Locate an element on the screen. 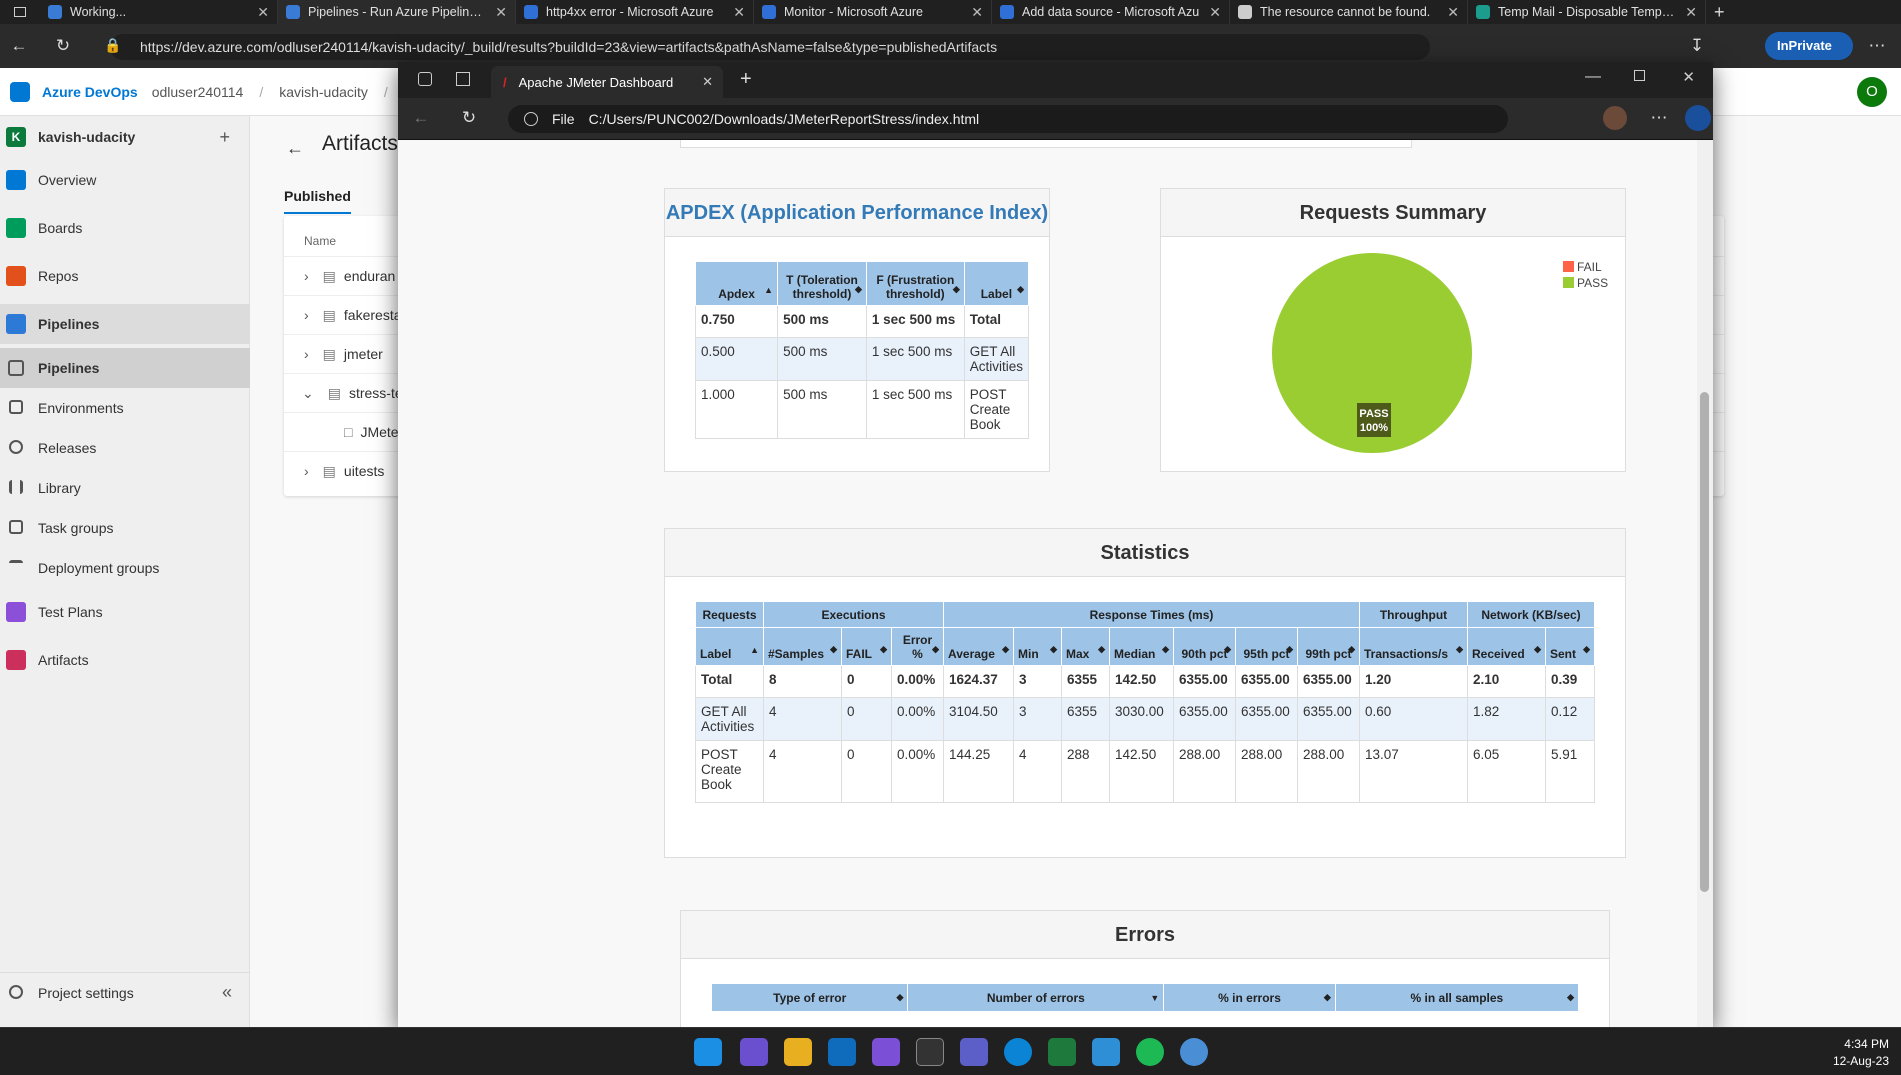  stats-col-header: 90th pct ◆ is located at coordinates (1204, 646).